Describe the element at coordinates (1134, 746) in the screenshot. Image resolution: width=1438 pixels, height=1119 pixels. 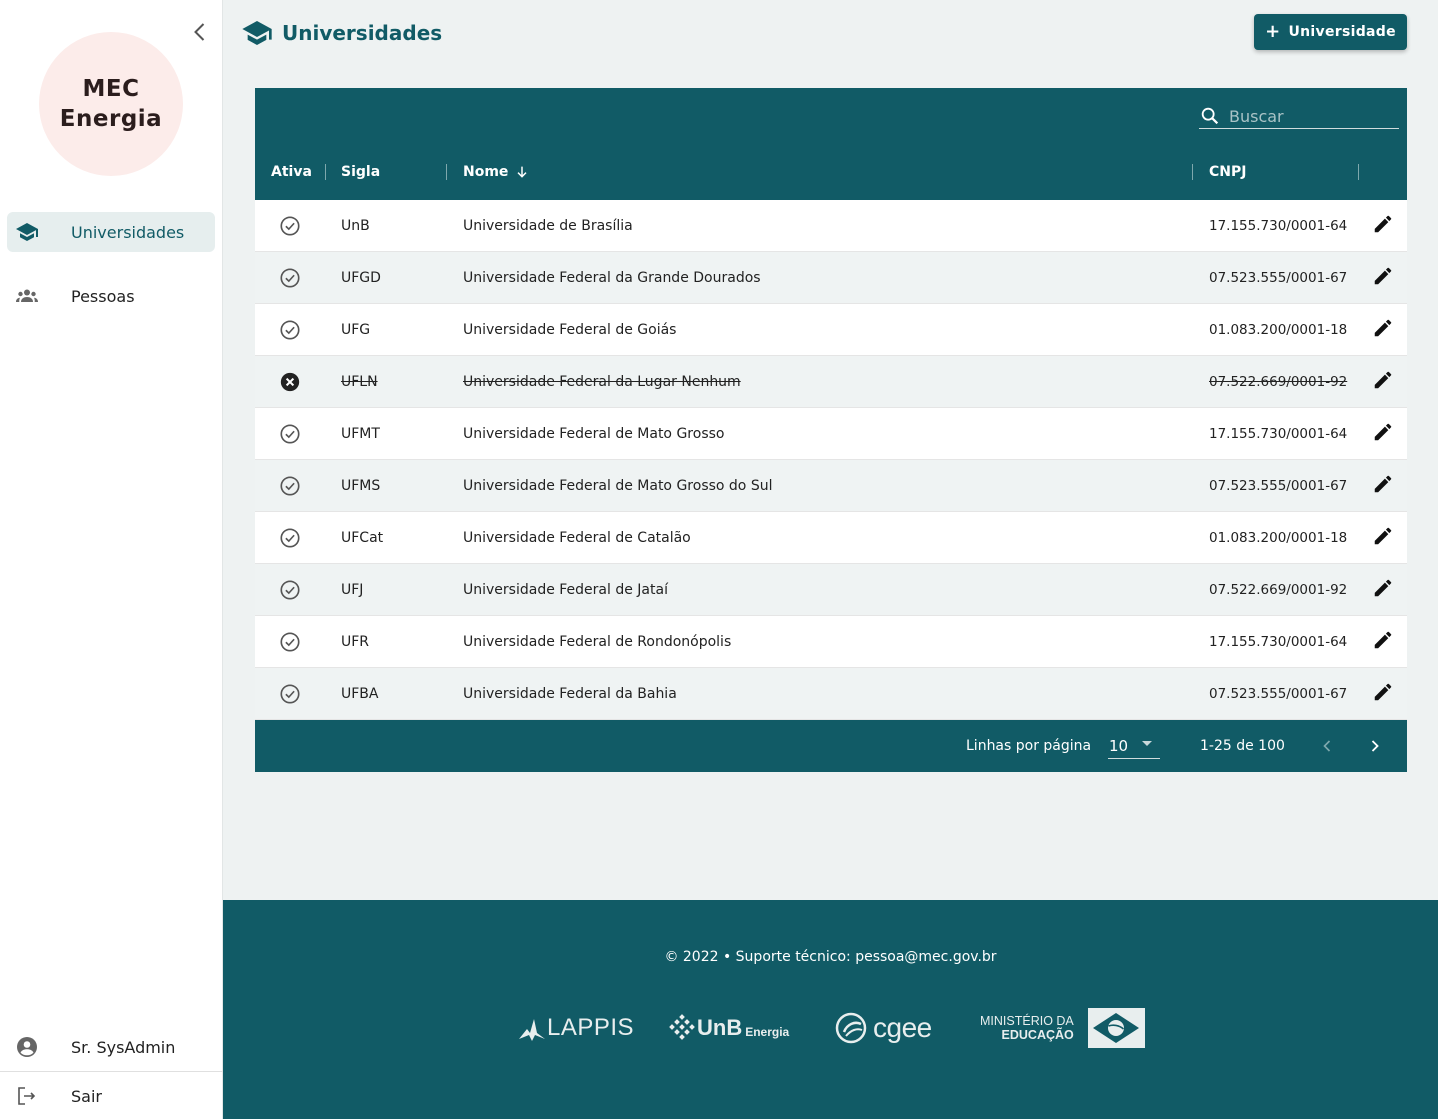
I see `rows-per-page-select: 10` at that location.